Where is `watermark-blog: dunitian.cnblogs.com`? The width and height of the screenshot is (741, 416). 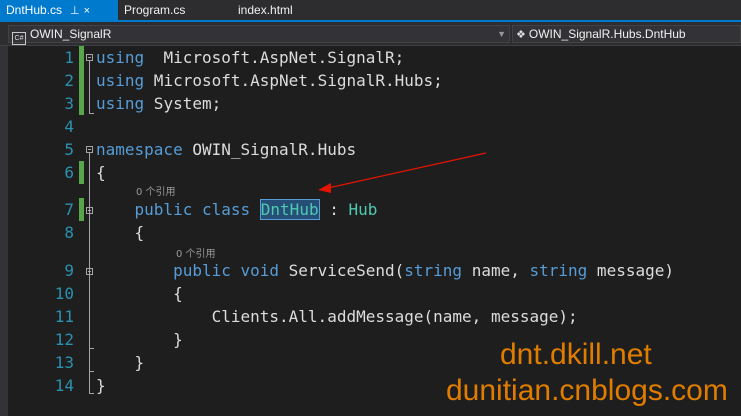
watermark-blog: dunitian.cnblogs.com is located at coordinates (587, 390).